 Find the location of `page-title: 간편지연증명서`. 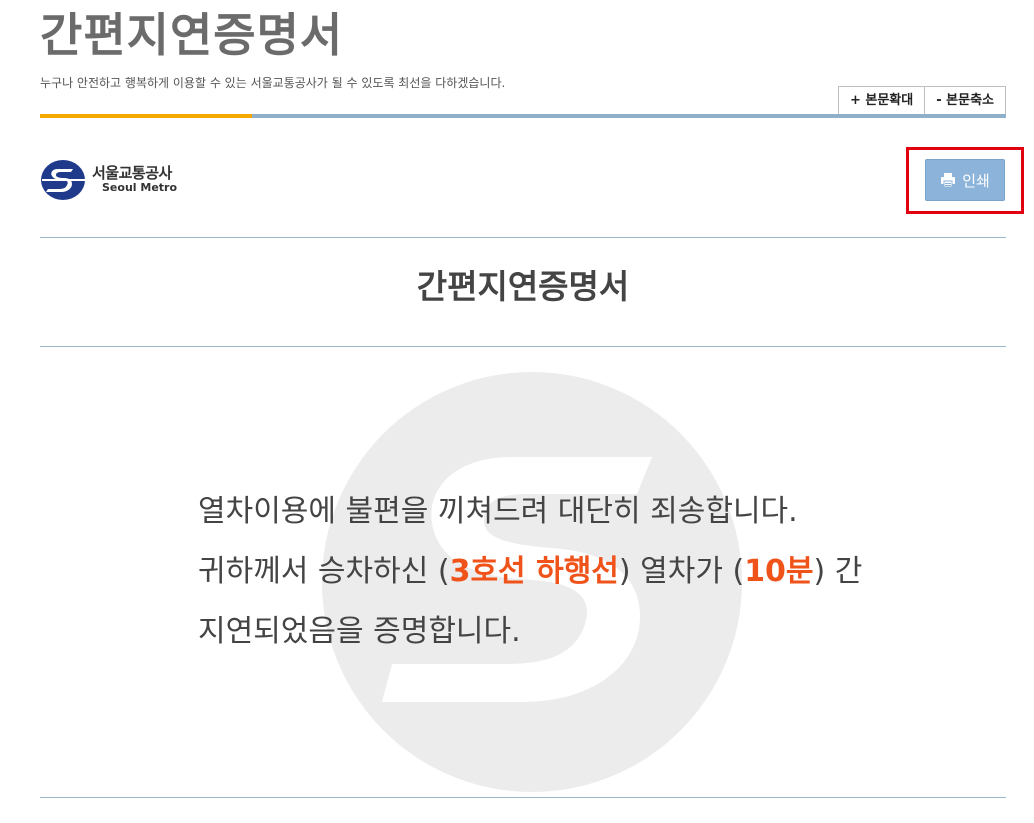

page-title: 간편지연증명서 is located at coordinates (192, 35).